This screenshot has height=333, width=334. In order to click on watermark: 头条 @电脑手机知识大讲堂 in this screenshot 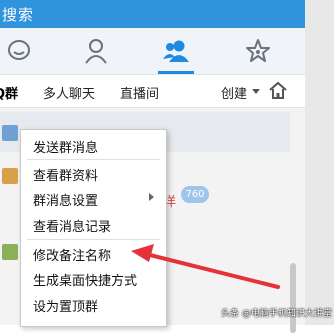, I will do `click(276, 314)`.